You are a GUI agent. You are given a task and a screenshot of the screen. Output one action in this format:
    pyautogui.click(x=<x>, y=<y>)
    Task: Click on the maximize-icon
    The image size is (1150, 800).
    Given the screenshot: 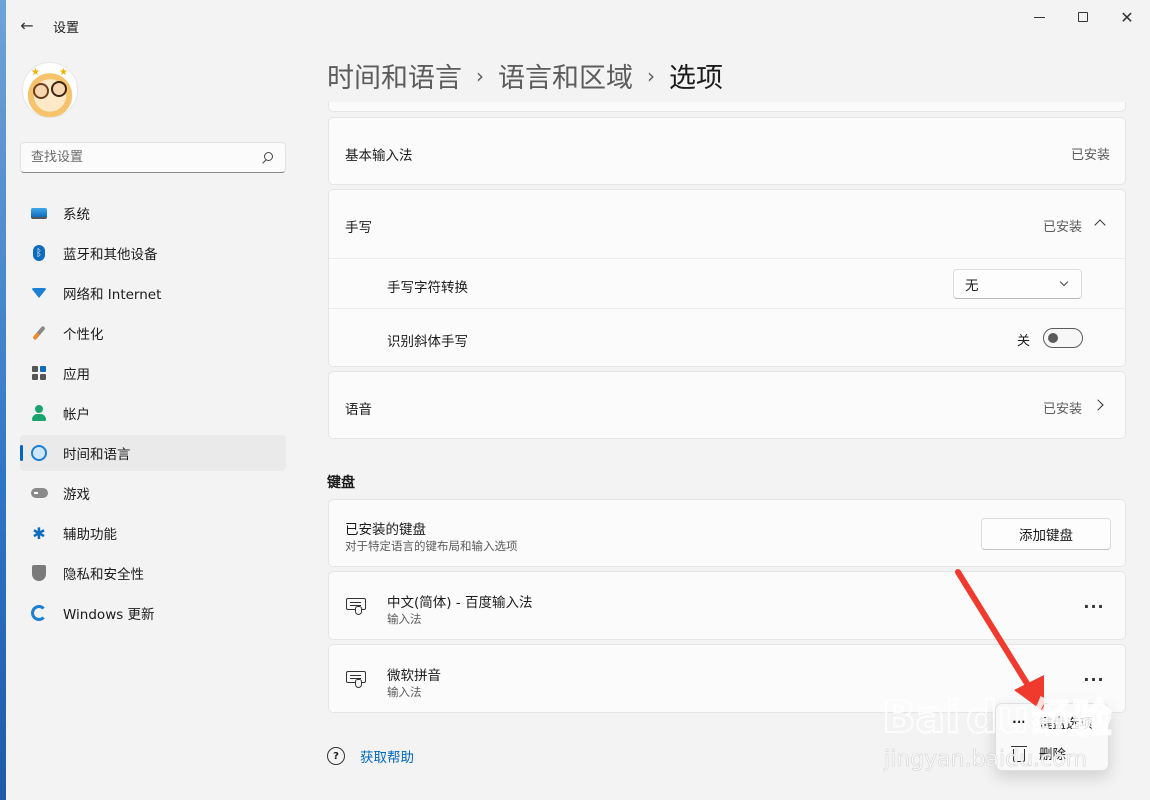 What is the action you would take?
    pyautogui.click(x=1083, y=17)
    